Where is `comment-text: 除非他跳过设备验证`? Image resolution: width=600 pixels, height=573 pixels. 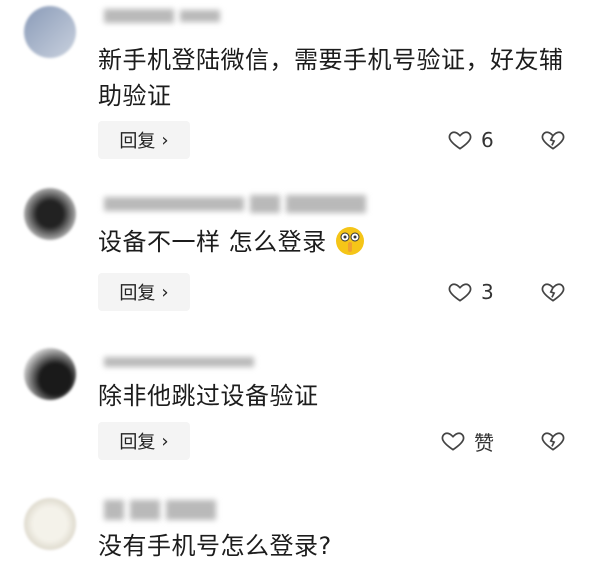
comment-text: 除非他跳过设备验证 is located at coordinates (208, 396).